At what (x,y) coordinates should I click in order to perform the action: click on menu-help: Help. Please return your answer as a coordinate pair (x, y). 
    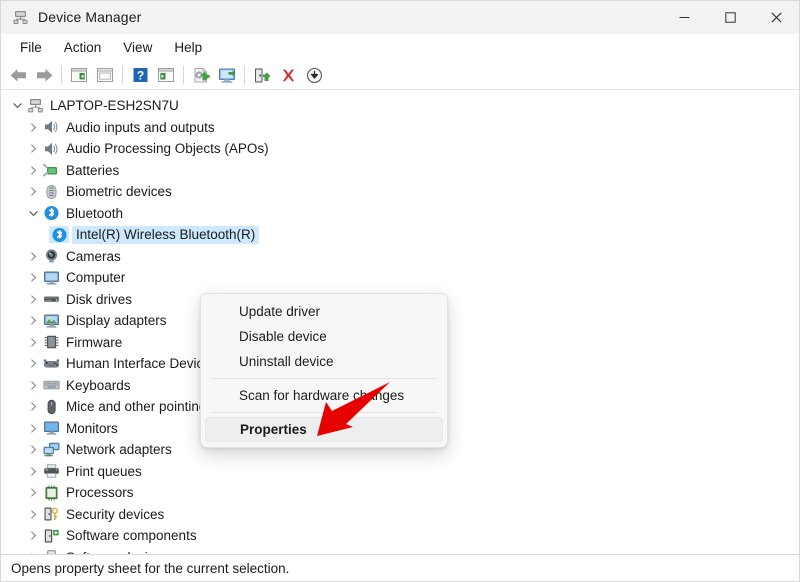
    Looking at the image, I should click on (188, 47).